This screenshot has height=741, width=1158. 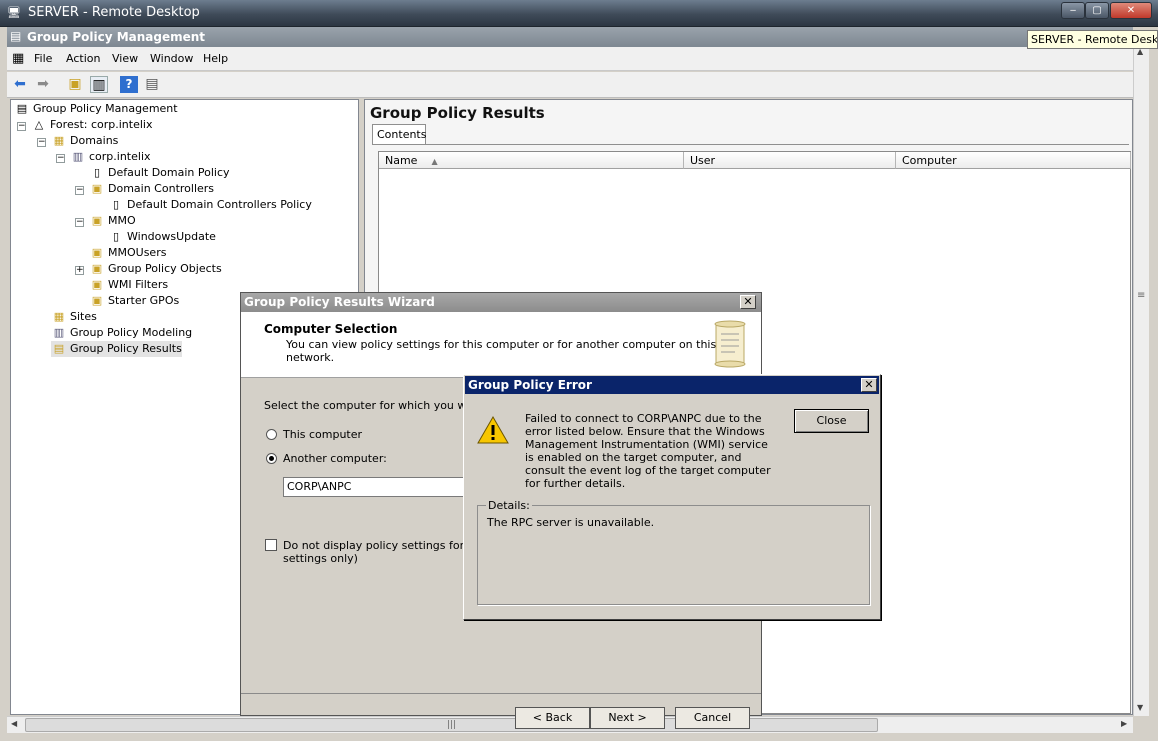 I want to click on tree-item-results: ▤ Group Policy Results, so click(x=116, y=349).